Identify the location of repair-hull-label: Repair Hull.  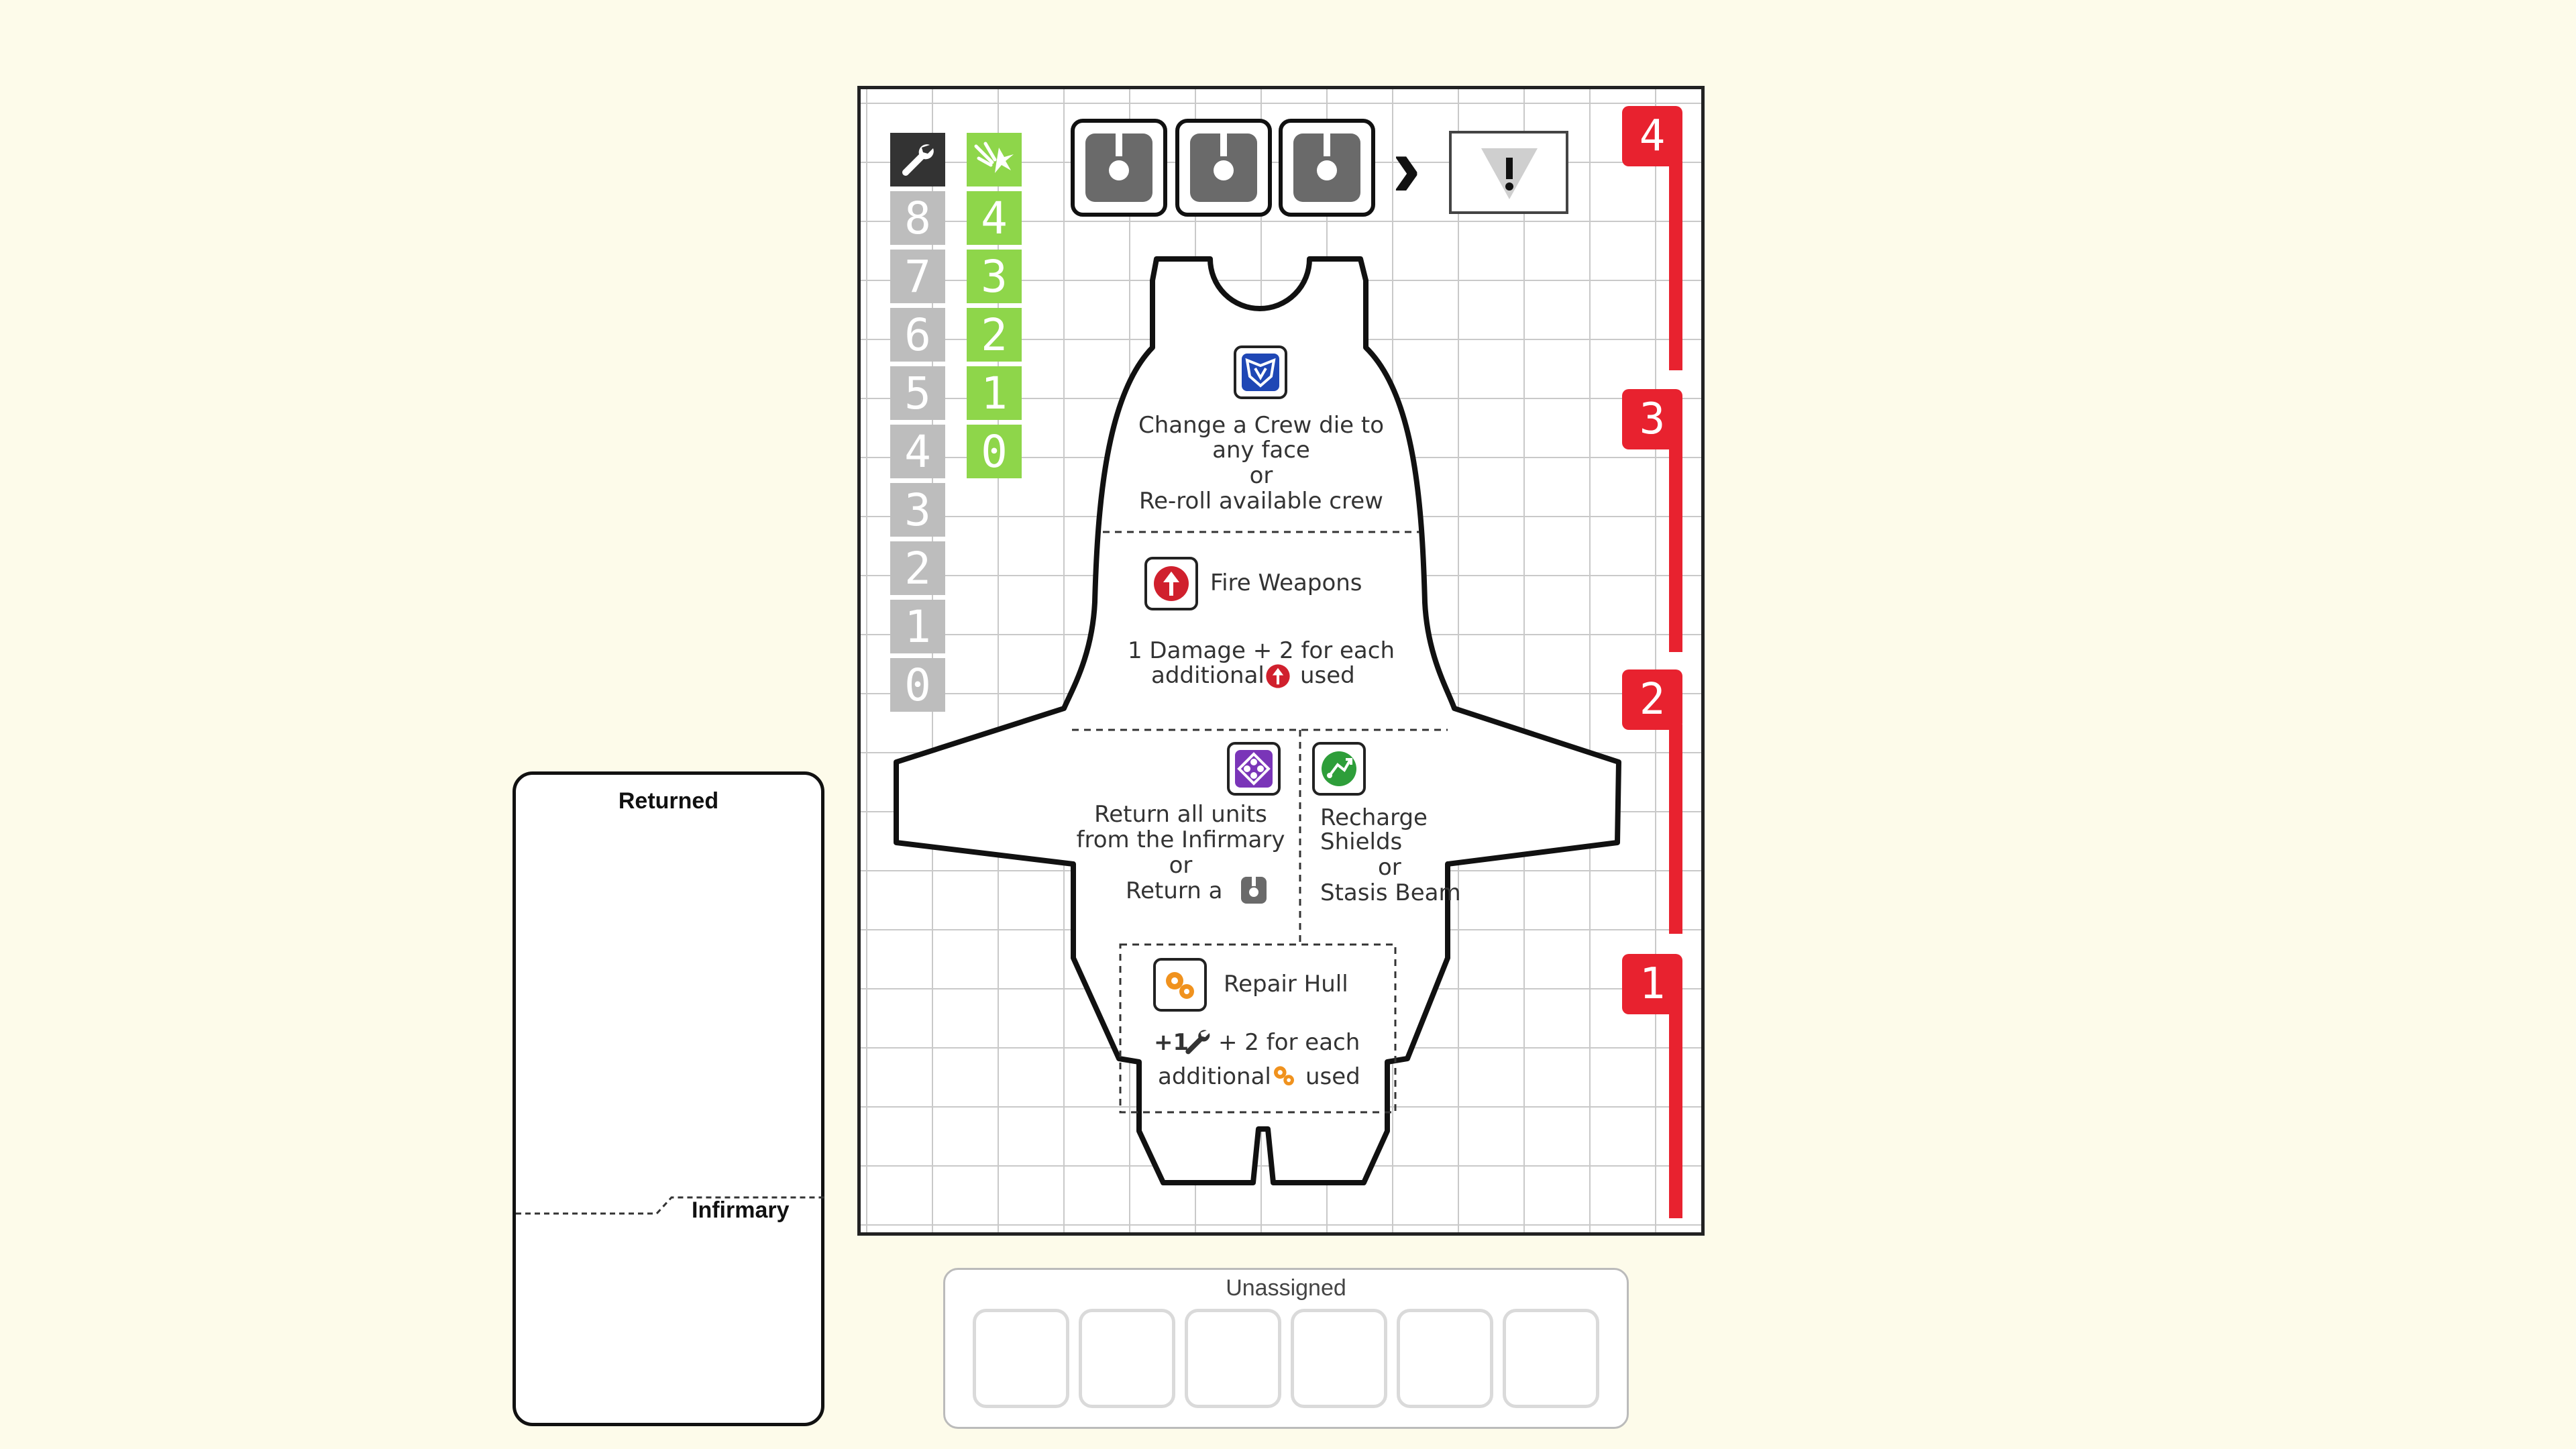
(1286, 984).